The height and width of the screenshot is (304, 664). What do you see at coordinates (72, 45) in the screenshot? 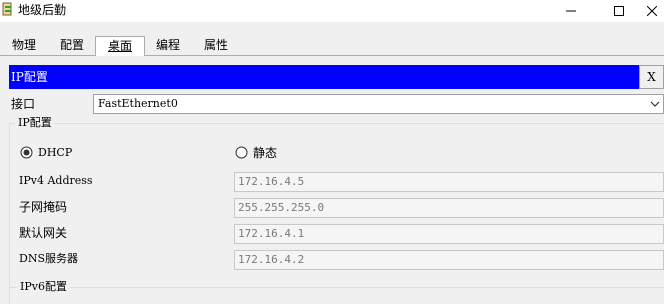
I see `tab-config: 配置` at bounding box center [72, 45].